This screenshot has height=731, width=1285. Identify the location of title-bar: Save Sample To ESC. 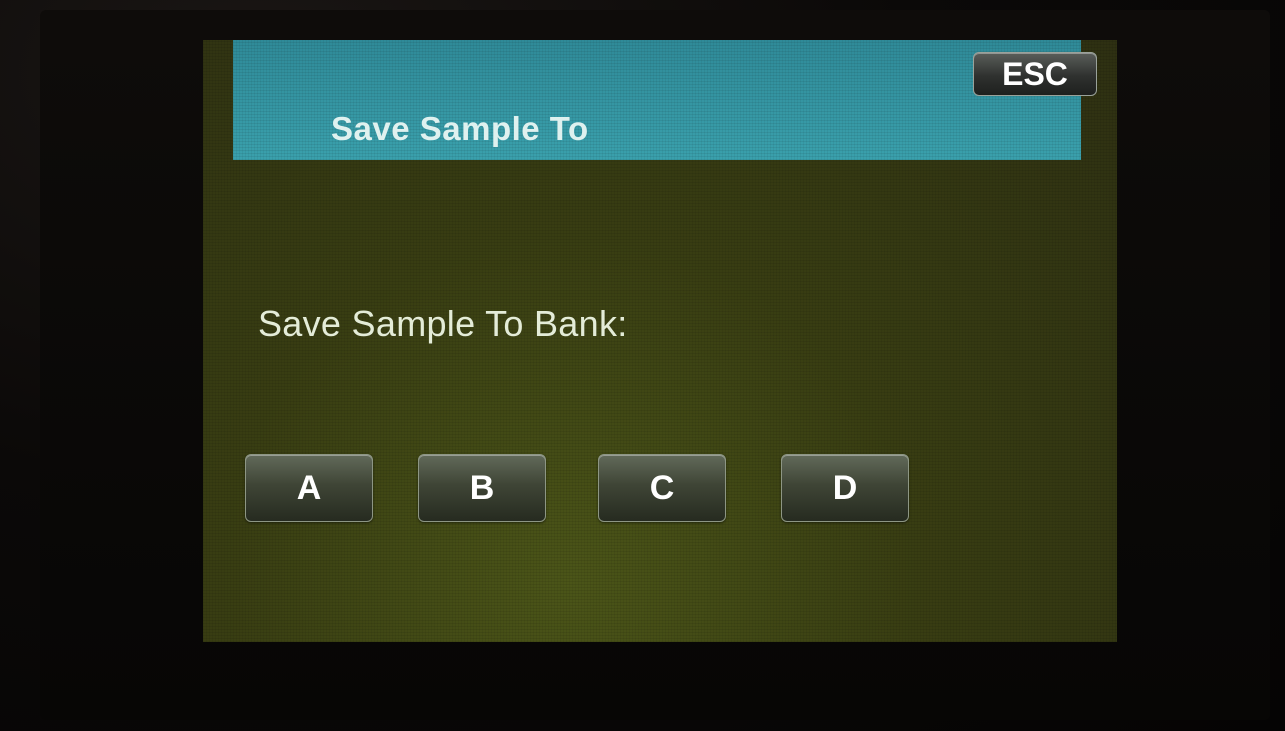
(665, 100).